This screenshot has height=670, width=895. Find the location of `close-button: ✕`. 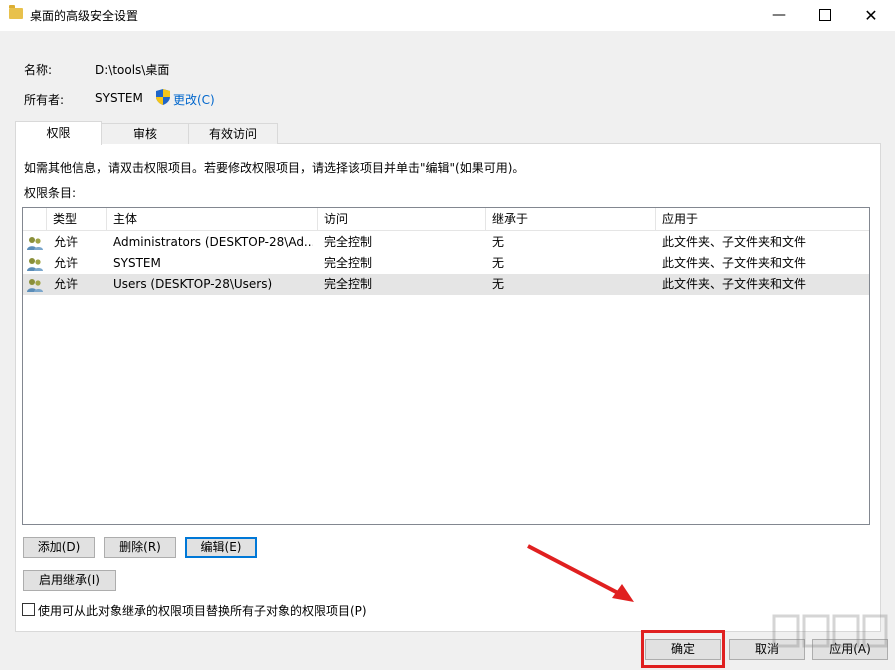

close-button: ✕ is located at coordinates (871, 15).